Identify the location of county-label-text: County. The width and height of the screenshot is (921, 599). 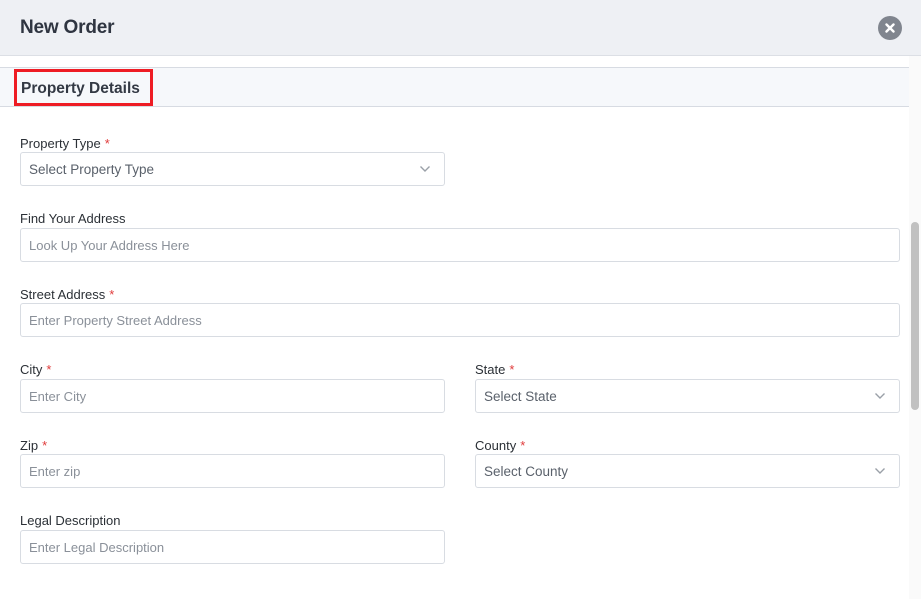
(496, 445).